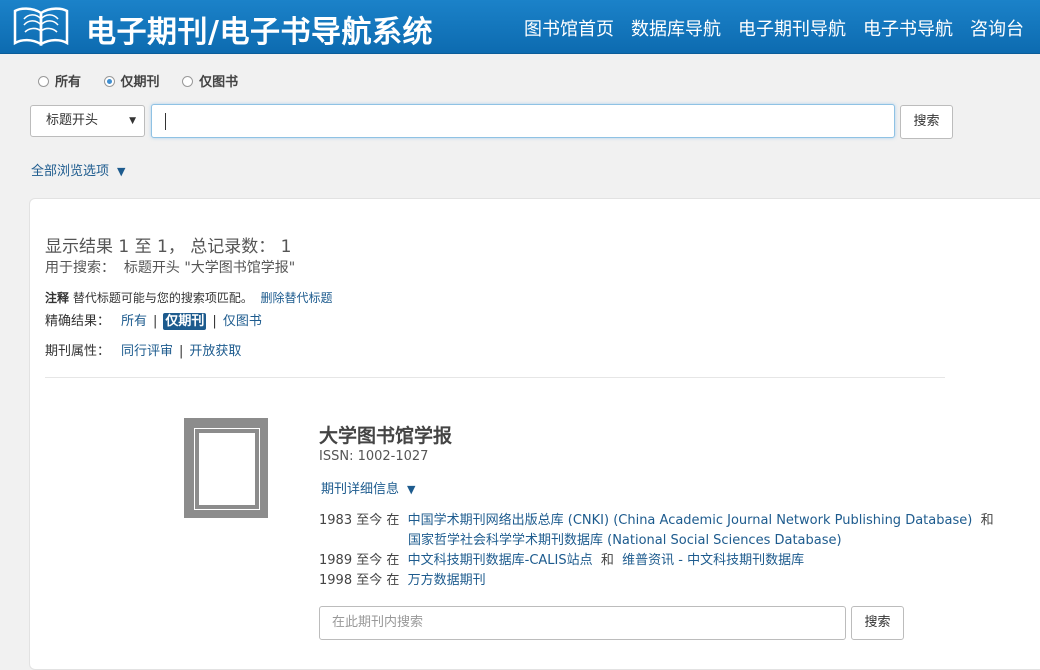 This screenshot has height=670, width=1040. Describe the element at coordinates (72, 120) in the screenshot. I see `search-field-value: 标题开头` at that location.